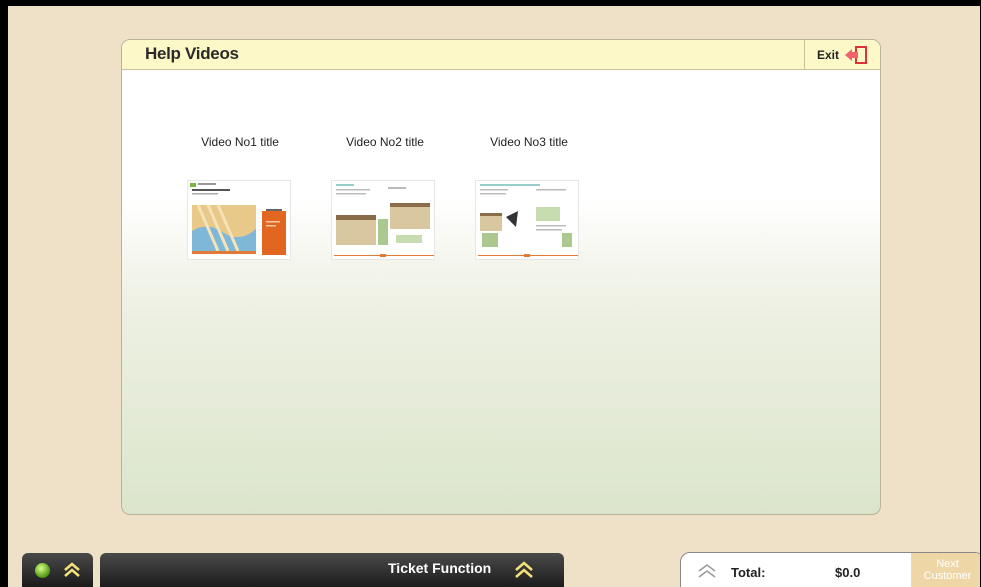 Image resolution: width=981 pixels, height=587 pixels. I want to click on status-panel, so click(57, 570).